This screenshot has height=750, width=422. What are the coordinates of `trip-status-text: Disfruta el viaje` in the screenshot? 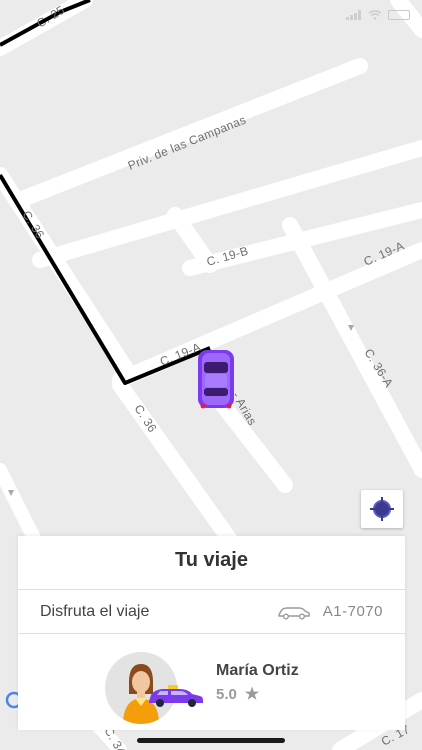 It's located at (95, 611).